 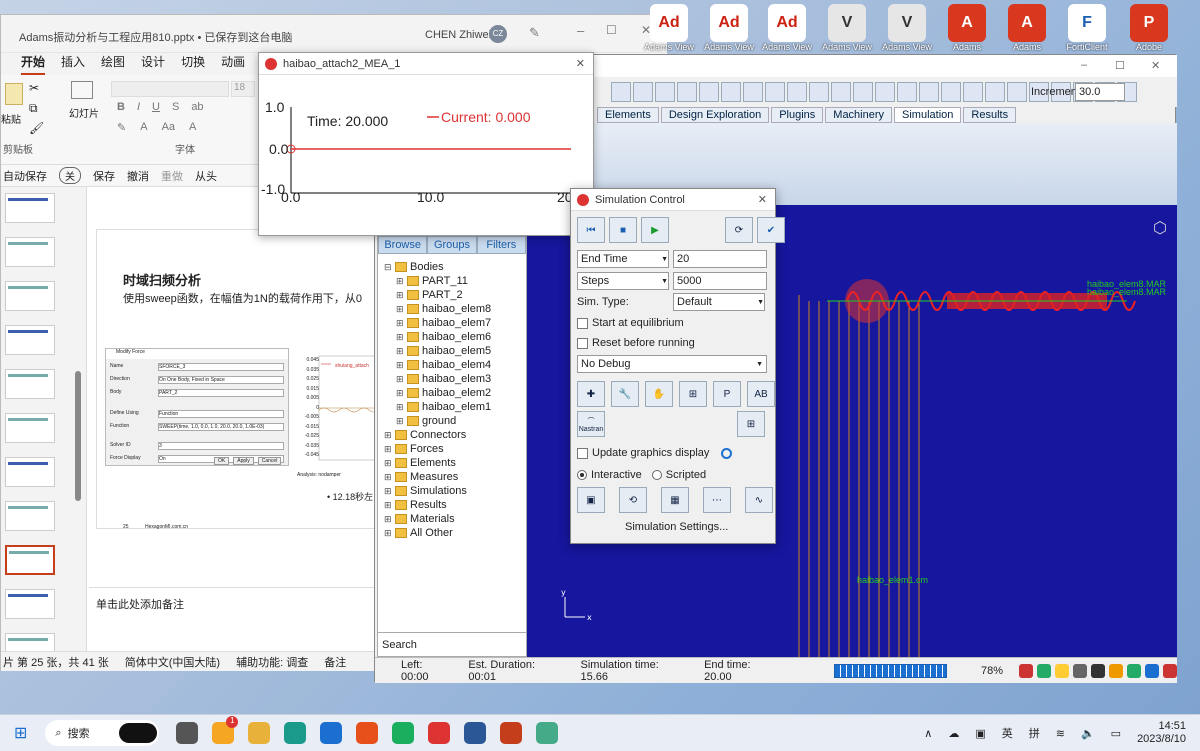 I want to click on tree-item: ⊞ haibao_elem1, so click(x=455, y=407).